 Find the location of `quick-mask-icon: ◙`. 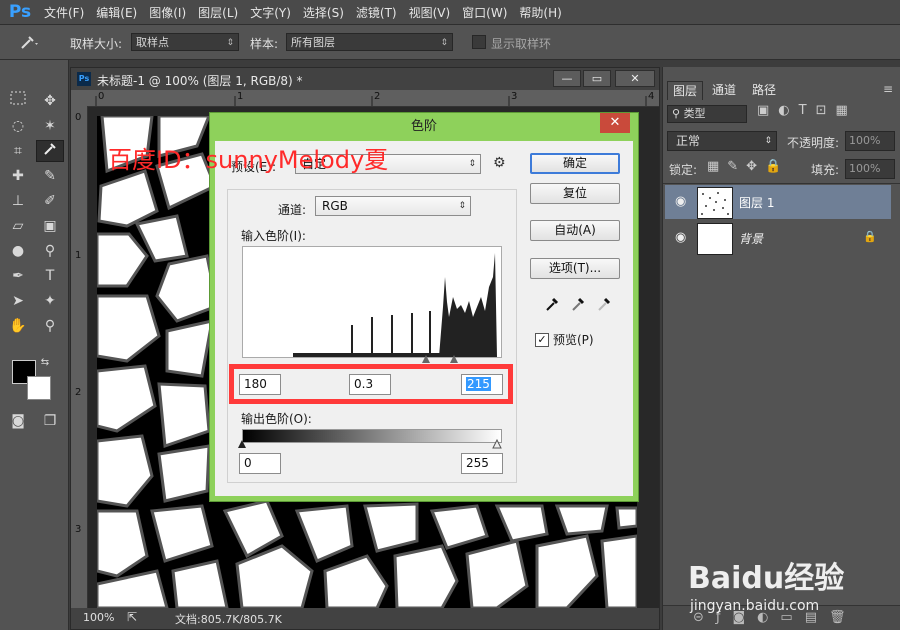

quick-mask-icon: ◙ is located at coordinates (18, 421).